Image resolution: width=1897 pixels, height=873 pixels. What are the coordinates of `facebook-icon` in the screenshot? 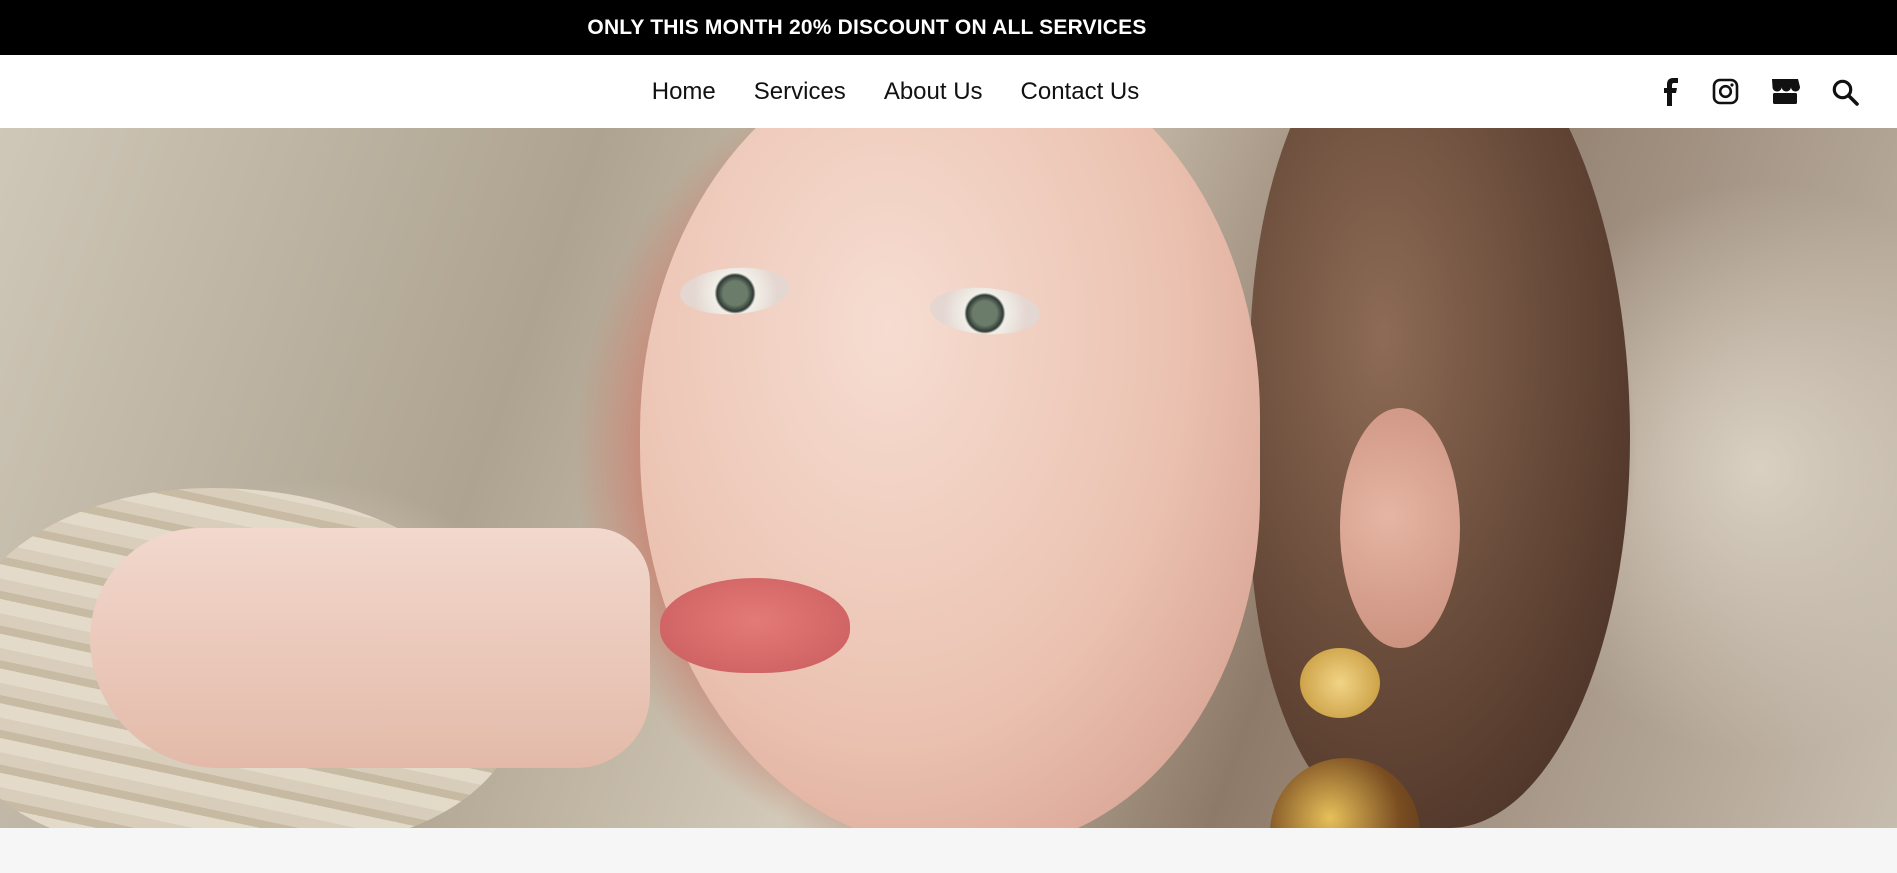 It's located at (1671, 92).